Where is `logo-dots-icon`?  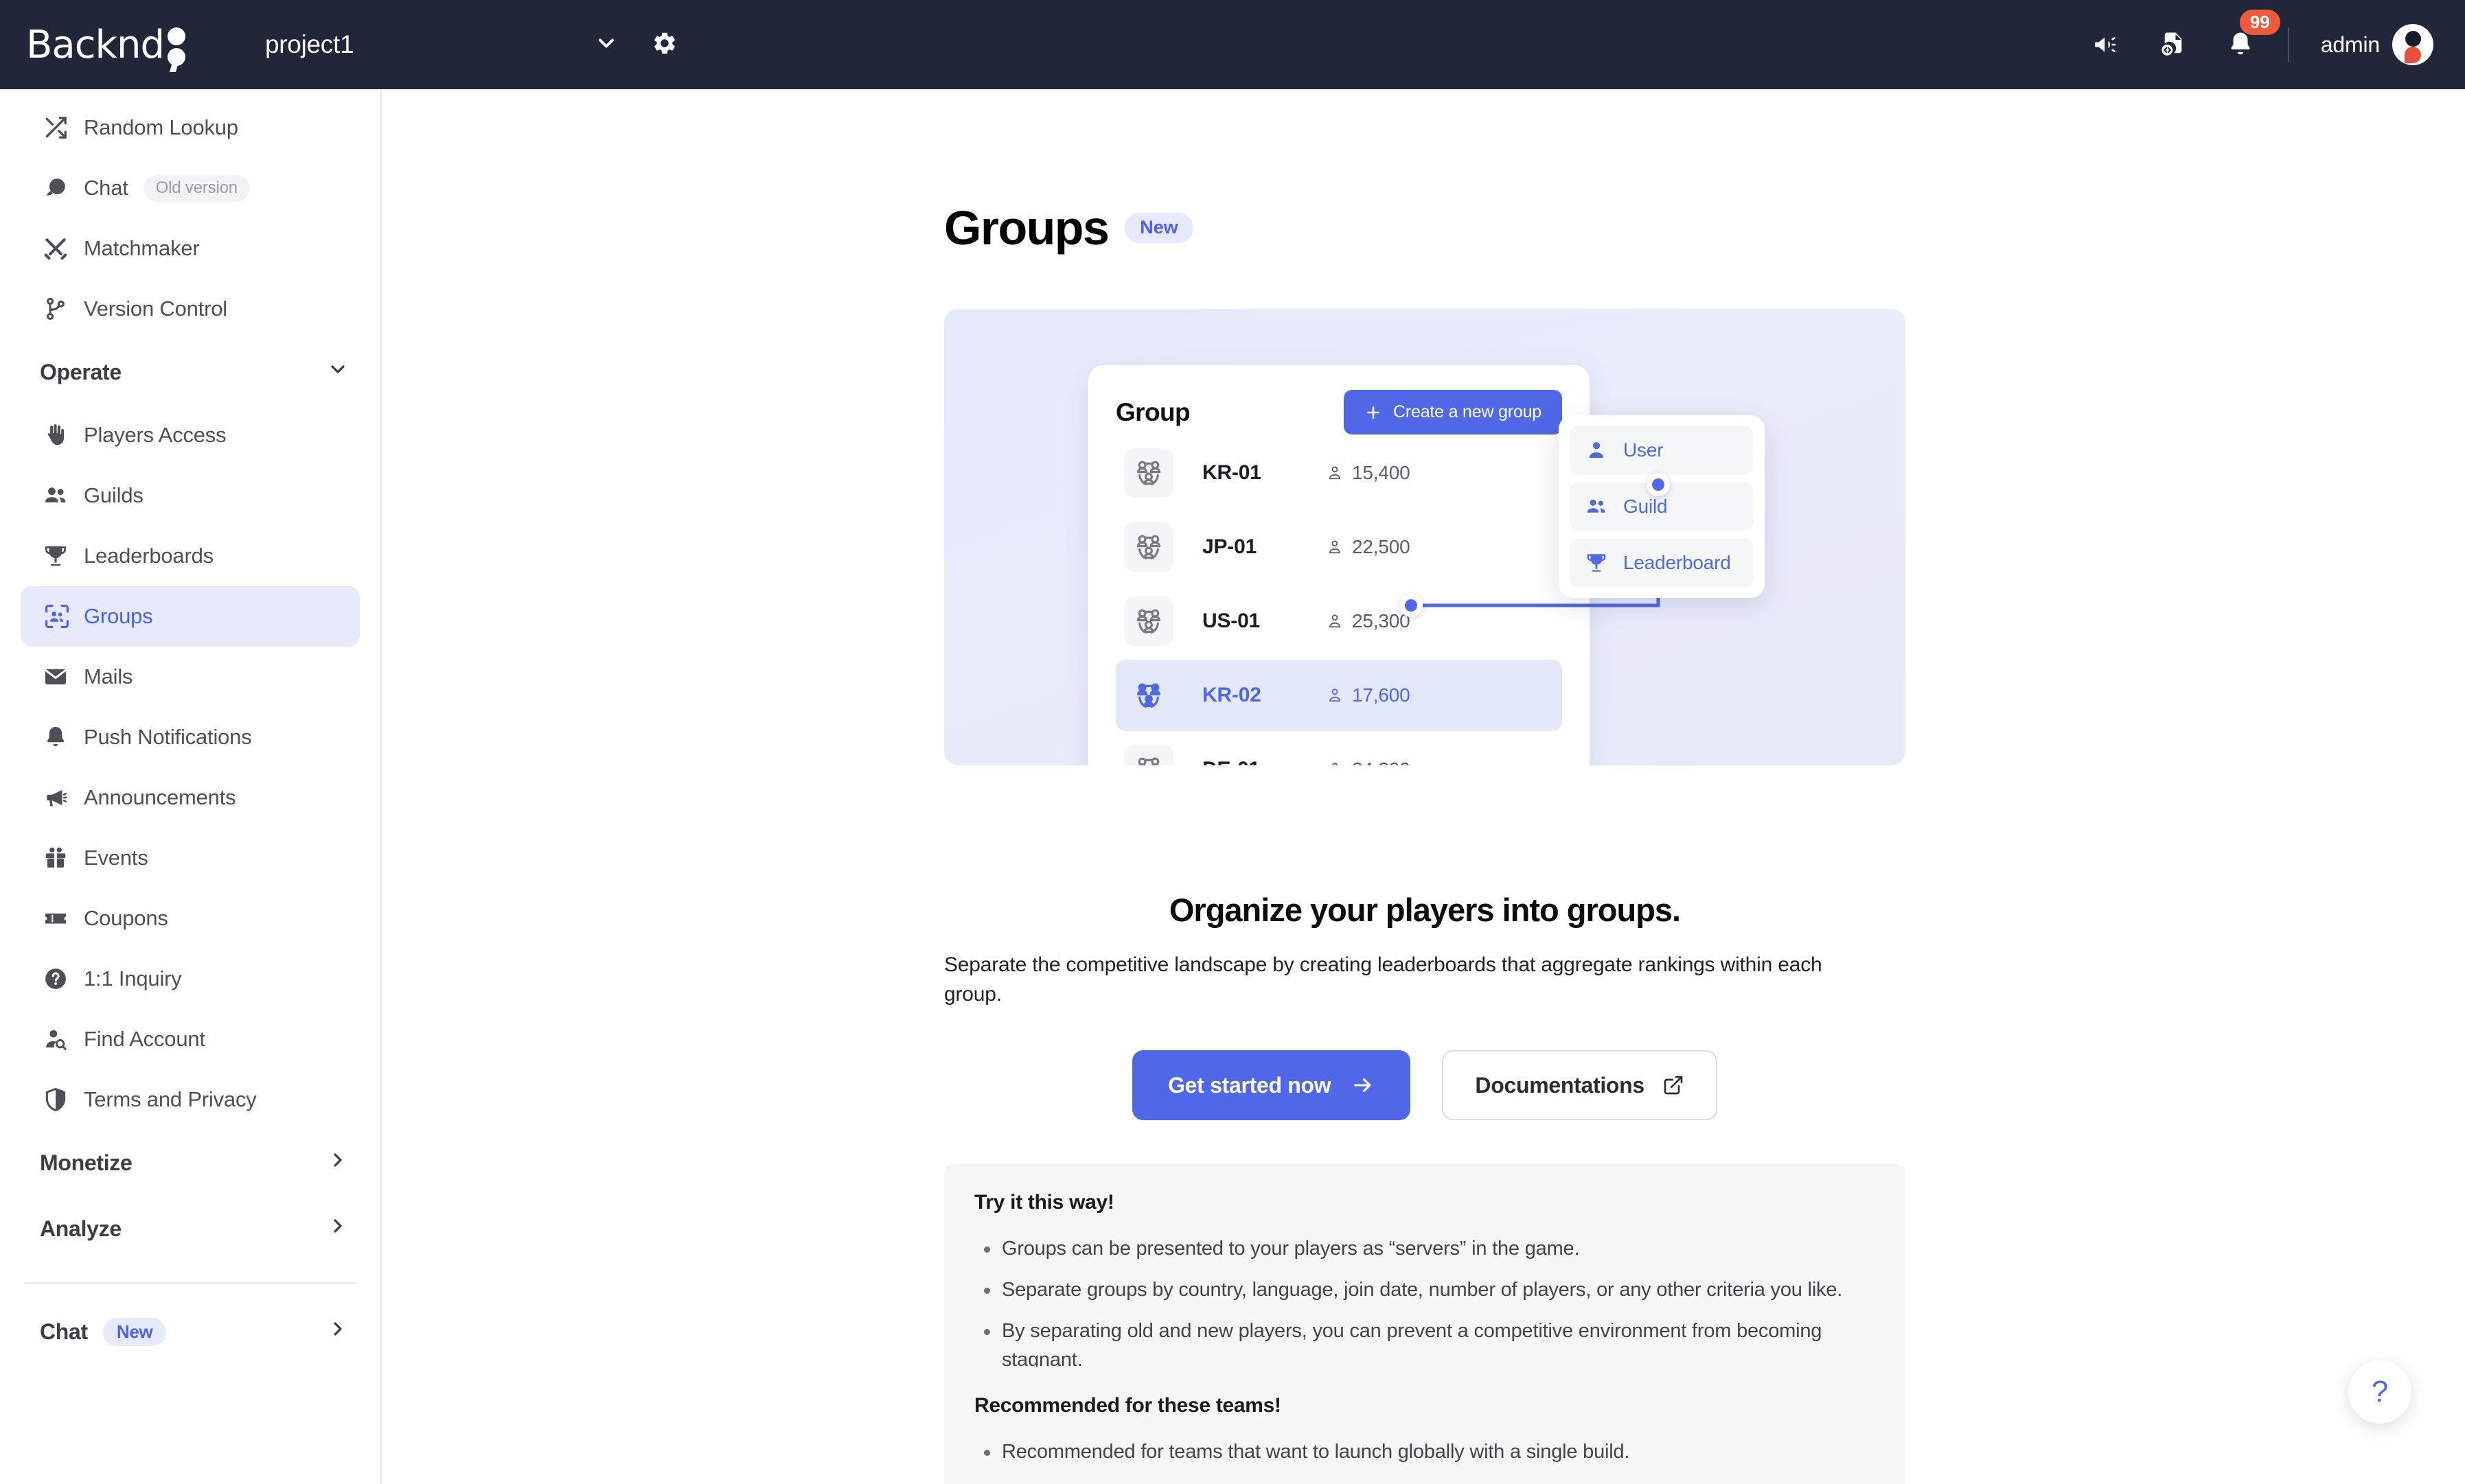
logo-dots-icon is located at coordinates (178, 45).